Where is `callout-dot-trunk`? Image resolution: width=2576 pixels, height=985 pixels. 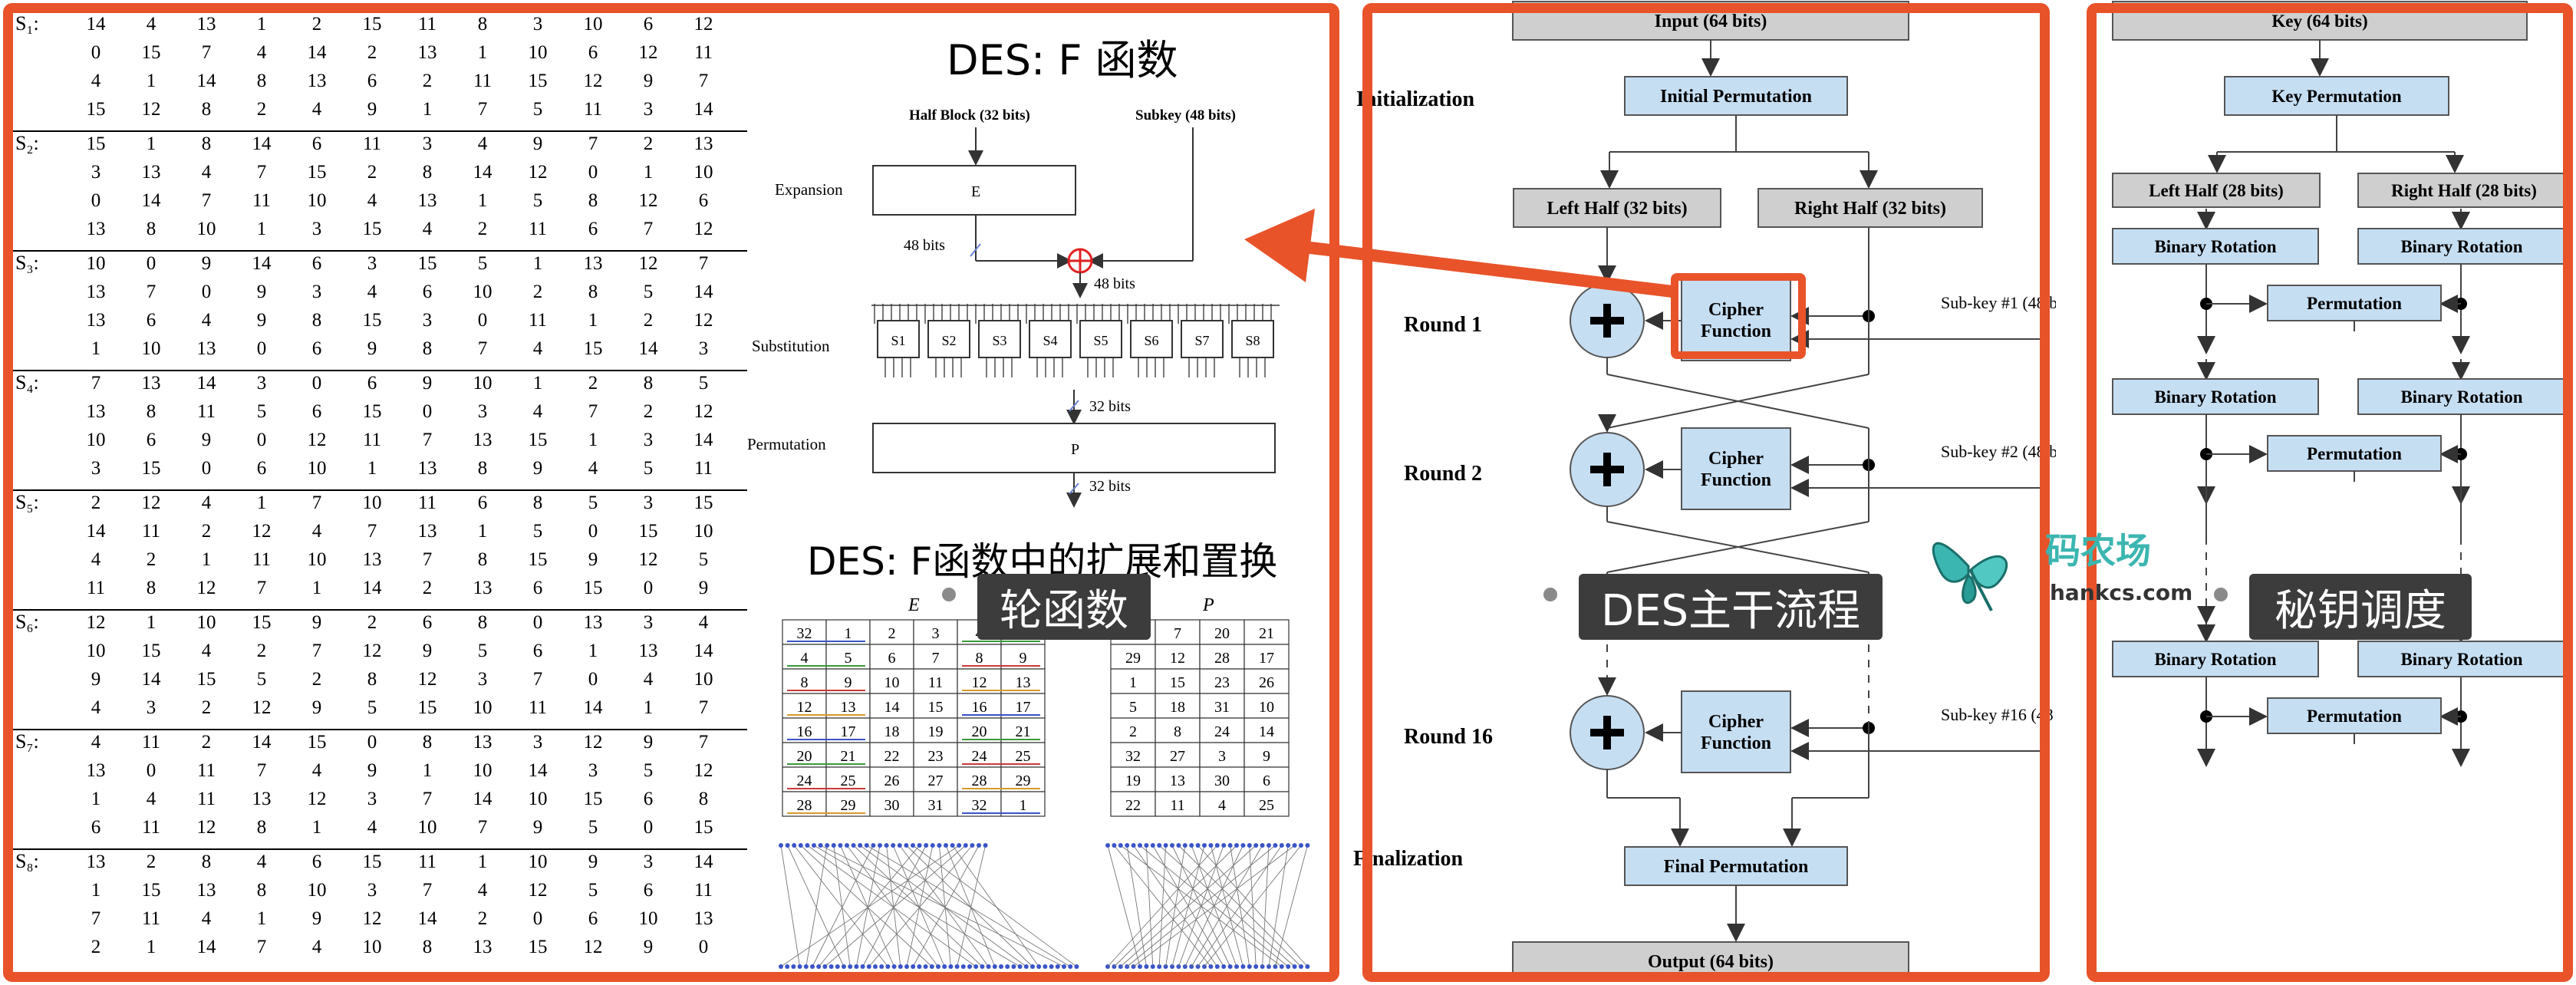
callout-dot-trunk is located at coordinates (1550, 594).